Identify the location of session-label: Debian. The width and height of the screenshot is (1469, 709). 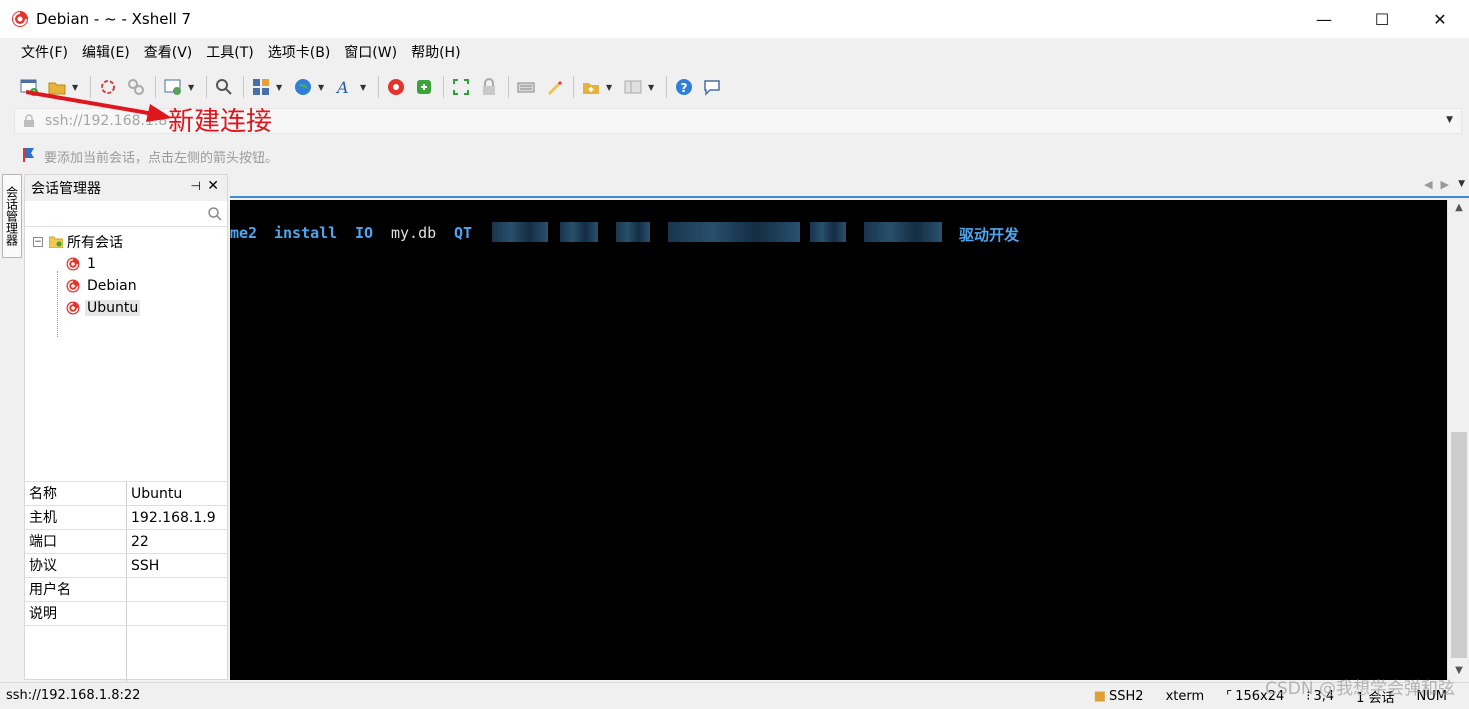
(112, 286).